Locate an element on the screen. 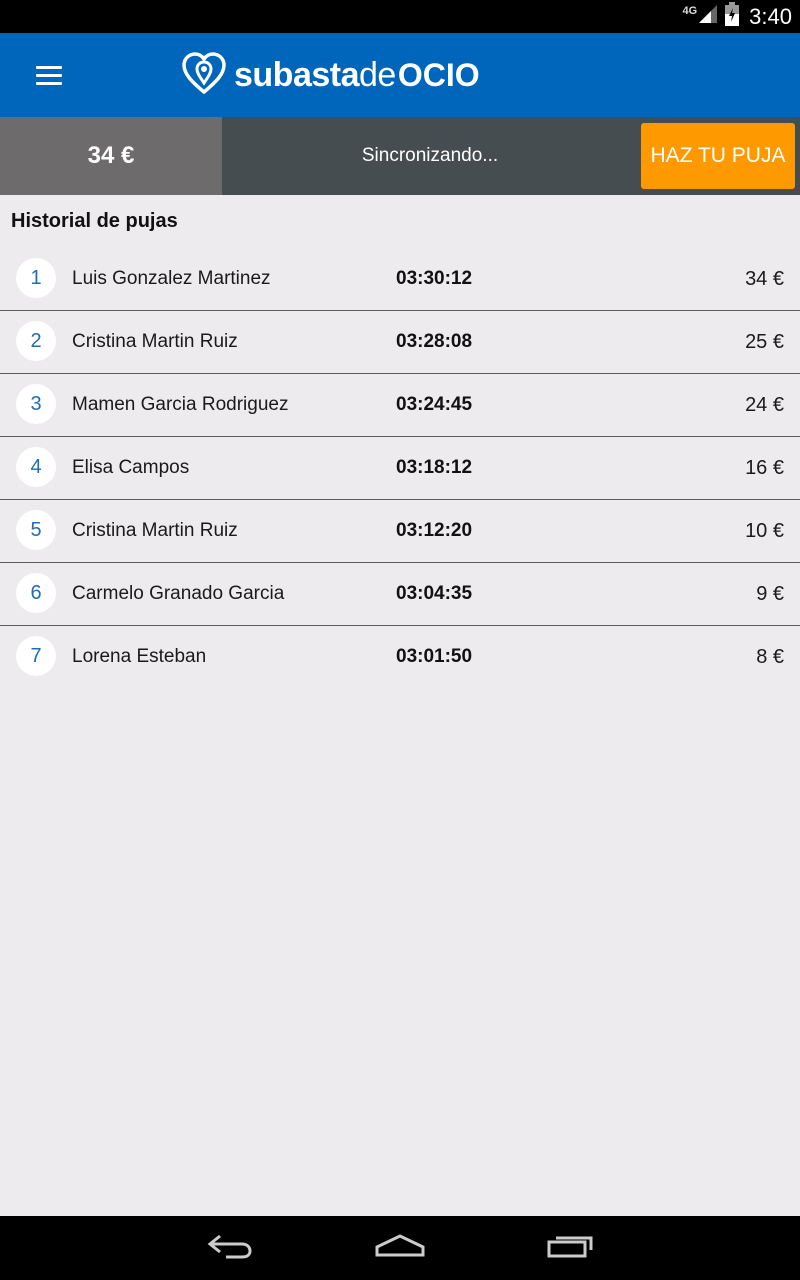  bid-amount: 16 € is located at coordinates (764, 467).